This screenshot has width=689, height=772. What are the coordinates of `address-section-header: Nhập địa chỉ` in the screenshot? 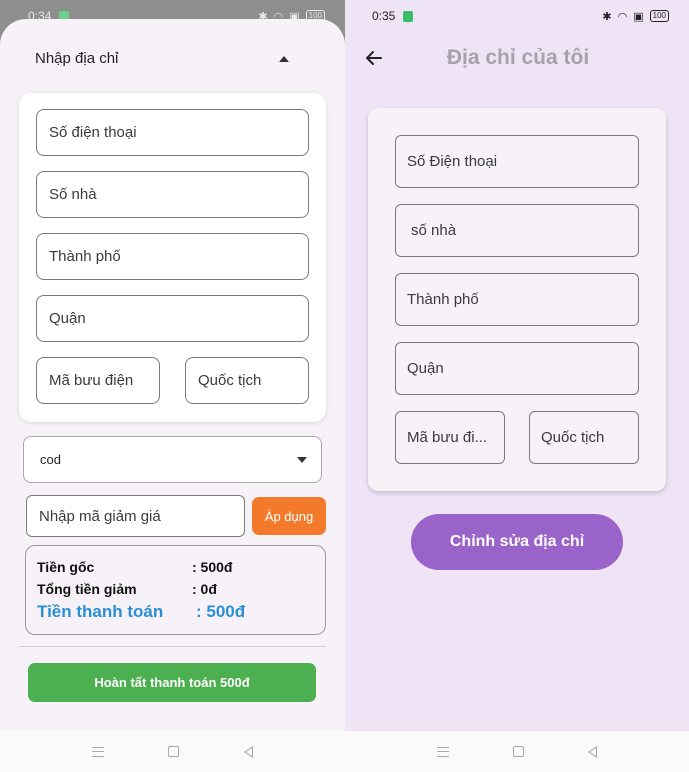 It's located at (162, 58).